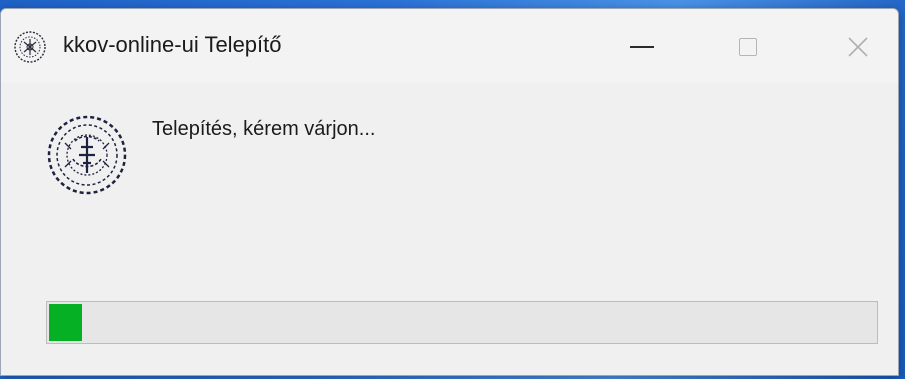 The width and height of the screenshot is (905, 379). I want to click on close-icon, so click(858, 47).